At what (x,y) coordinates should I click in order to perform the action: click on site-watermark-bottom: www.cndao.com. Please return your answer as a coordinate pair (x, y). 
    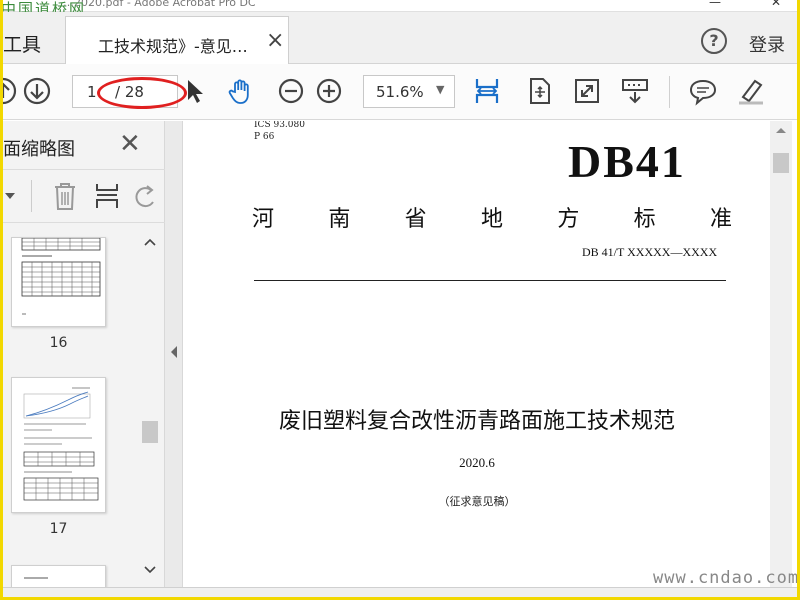
    Looking at the image, I should click on (725, 578).